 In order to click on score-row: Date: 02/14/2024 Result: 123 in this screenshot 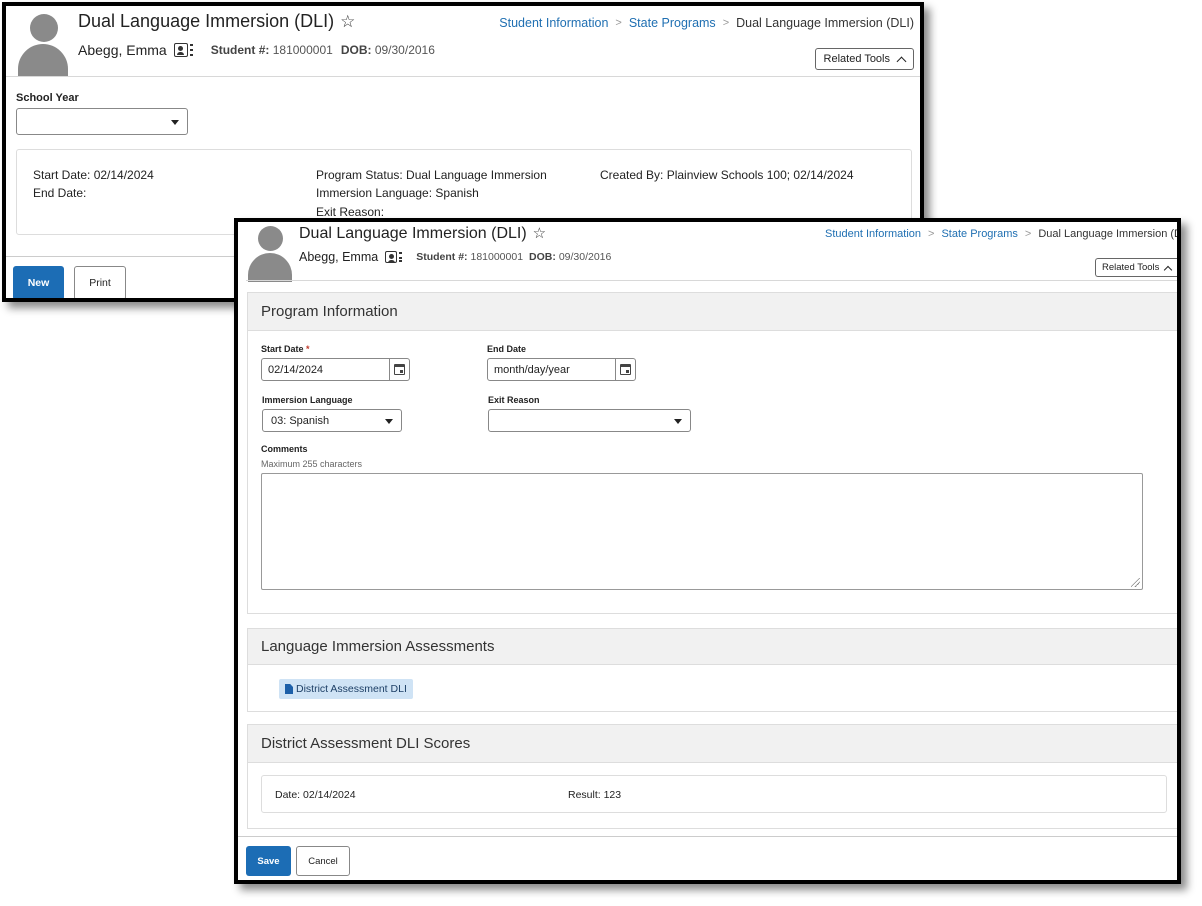, I will do `click(714, 794)`.